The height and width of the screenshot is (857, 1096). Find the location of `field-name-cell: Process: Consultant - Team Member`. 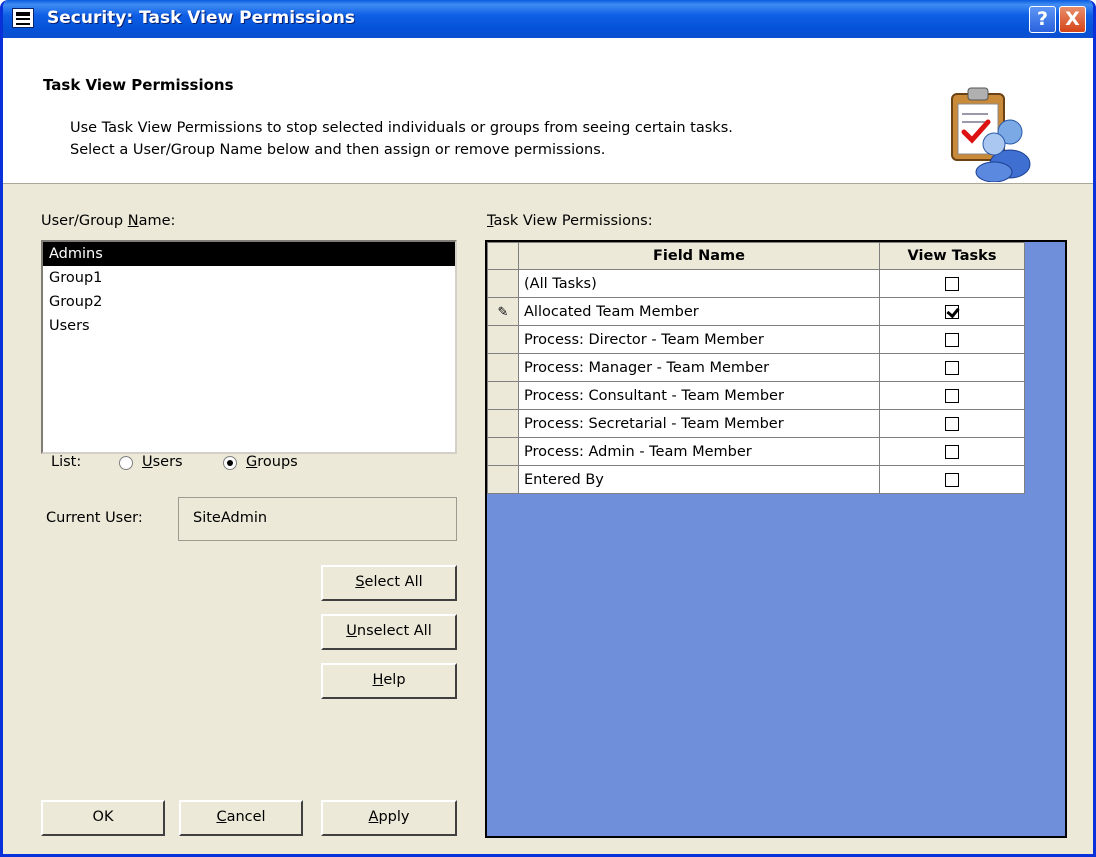

field-name-cell: Process: Consultant - Team Member is located at coordinates (699, 395).